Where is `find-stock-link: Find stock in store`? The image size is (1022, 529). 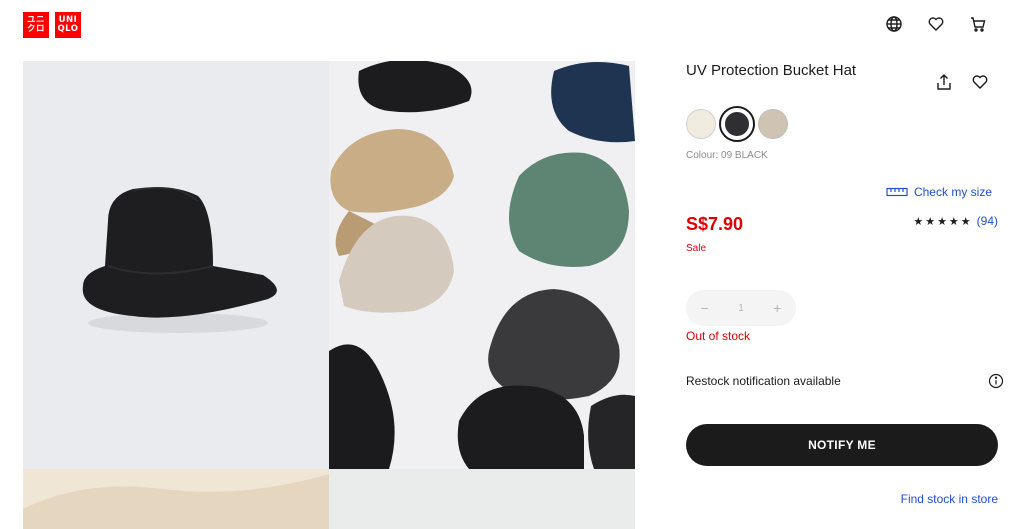 find-stock-link: Find stock in store is located at coordinates (949, 499).